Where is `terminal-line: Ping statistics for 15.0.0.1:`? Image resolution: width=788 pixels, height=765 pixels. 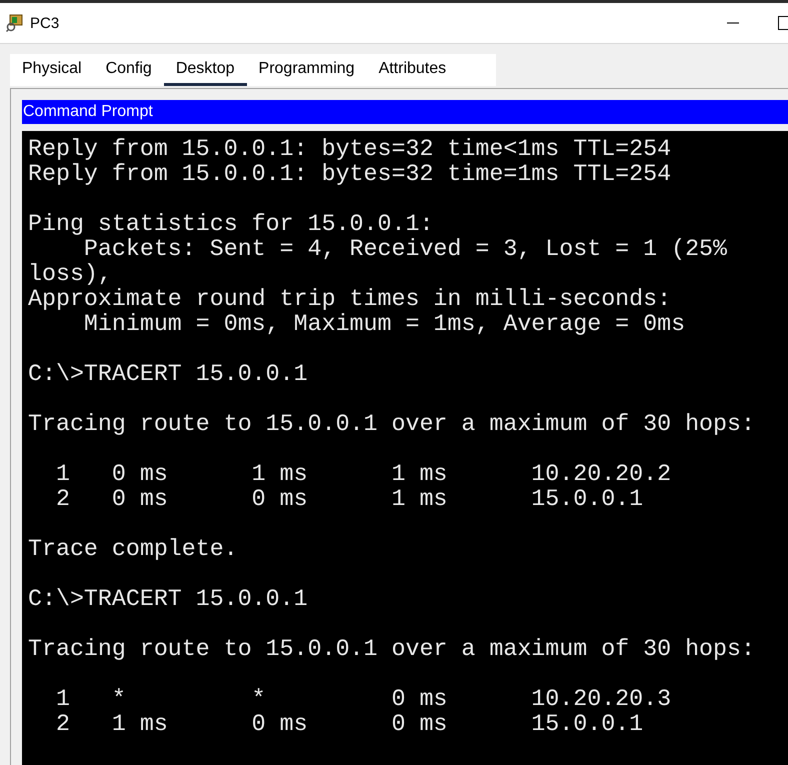
terminal-line: Ping statistics for 15.0.0.1: is located at coordinates (231, 224).